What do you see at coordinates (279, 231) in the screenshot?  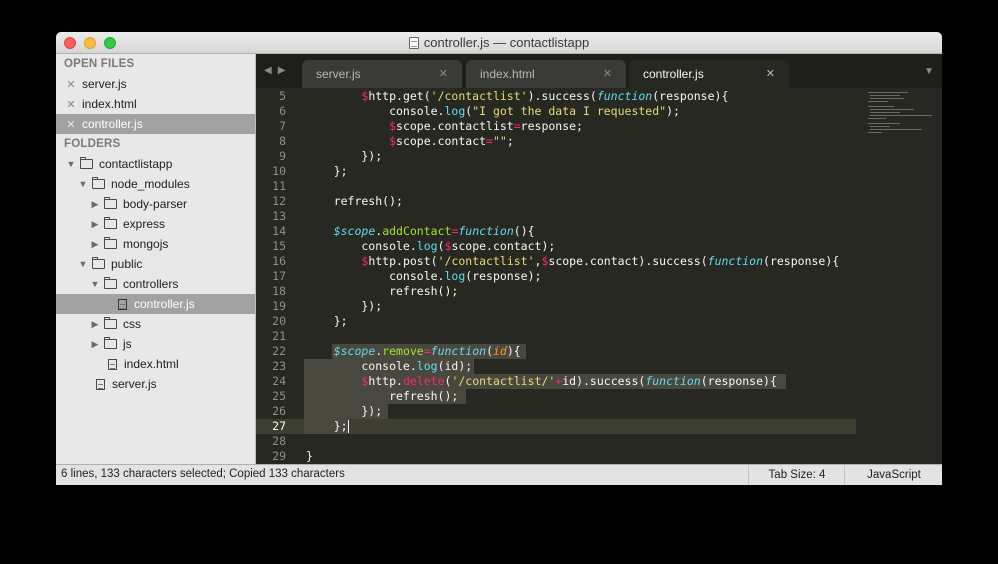 I see `line-number: 14` at bounding box center [279, 231].